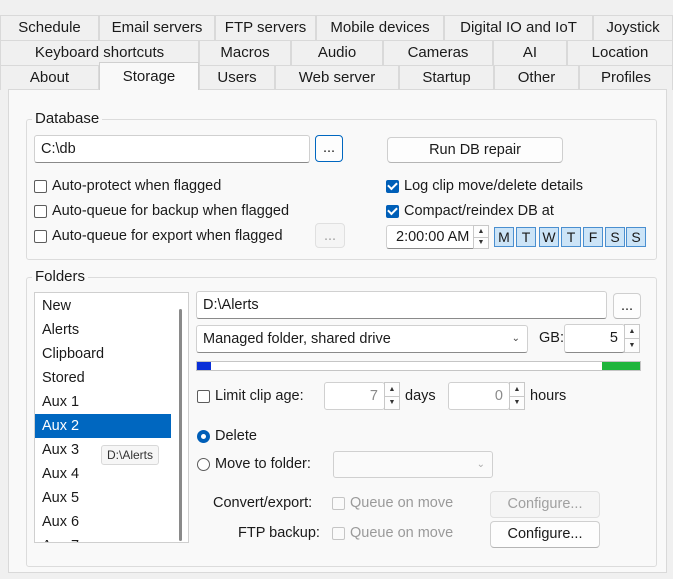 Image resolution: width=673 pixels, height=579 pixels. Describe the element at coordinates (103, 538) in the screenshot. I see `list-item: Aux 7` at that location.